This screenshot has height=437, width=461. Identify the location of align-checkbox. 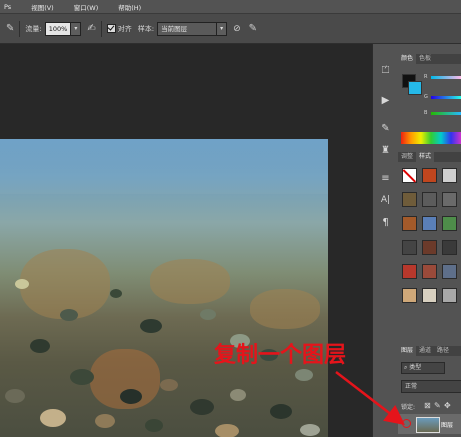
(111, 28).